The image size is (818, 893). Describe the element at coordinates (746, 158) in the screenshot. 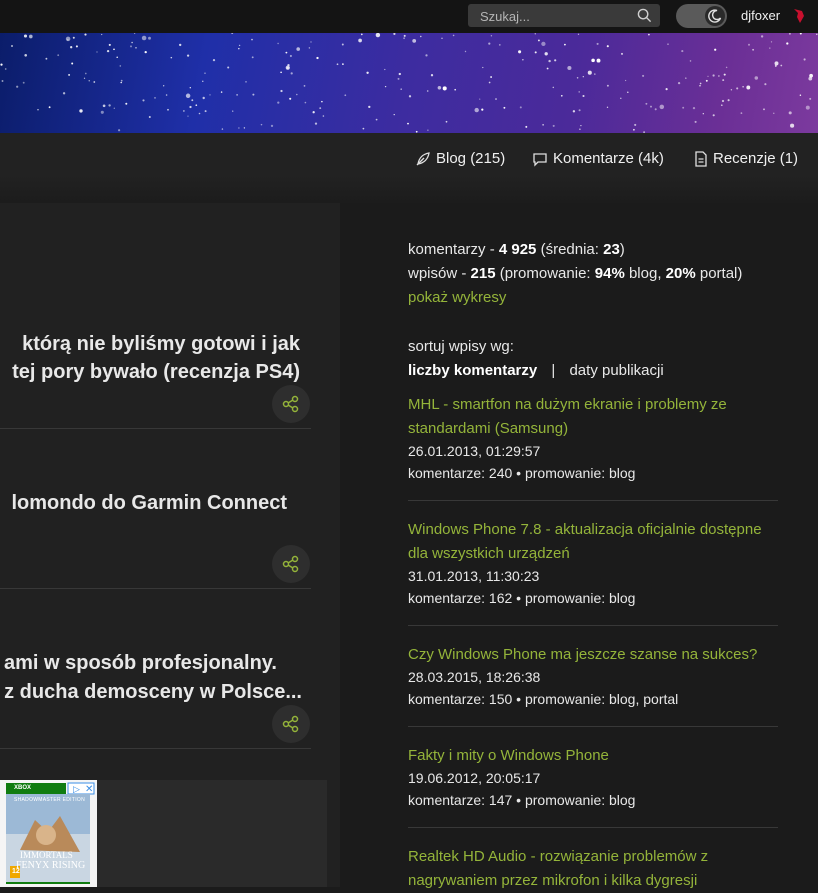

I see `nav-reviews: Recenzje (1)` at that location.